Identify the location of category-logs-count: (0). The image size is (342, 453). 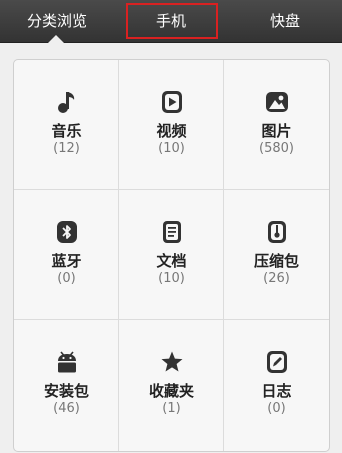
(276, 408).